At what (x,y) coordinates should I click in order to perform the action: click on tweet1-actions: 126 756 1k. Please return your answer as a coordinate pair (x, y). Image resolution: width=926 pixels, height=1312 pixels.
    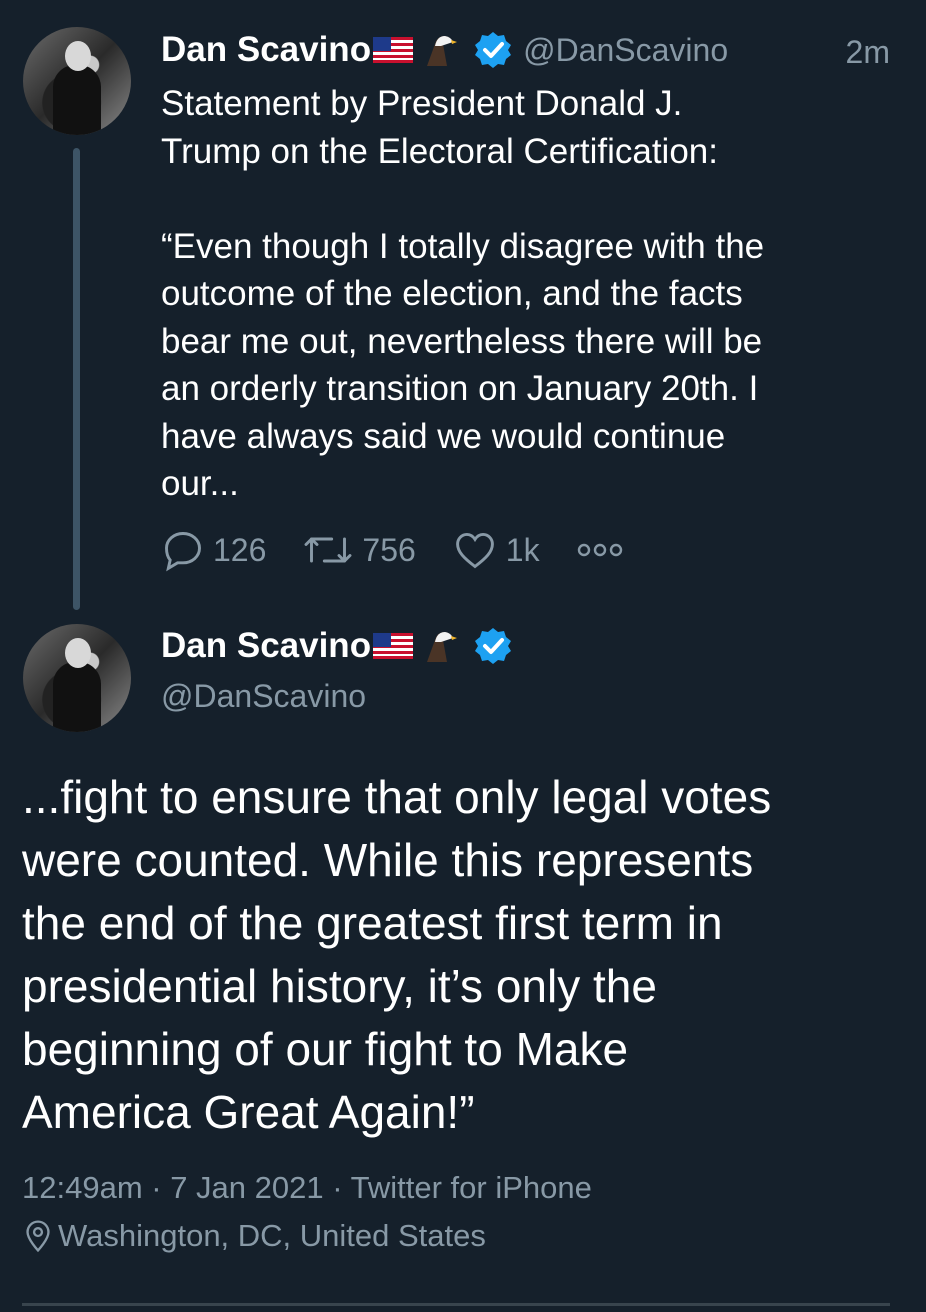
    Looking at the image, I should click on (414, 550).